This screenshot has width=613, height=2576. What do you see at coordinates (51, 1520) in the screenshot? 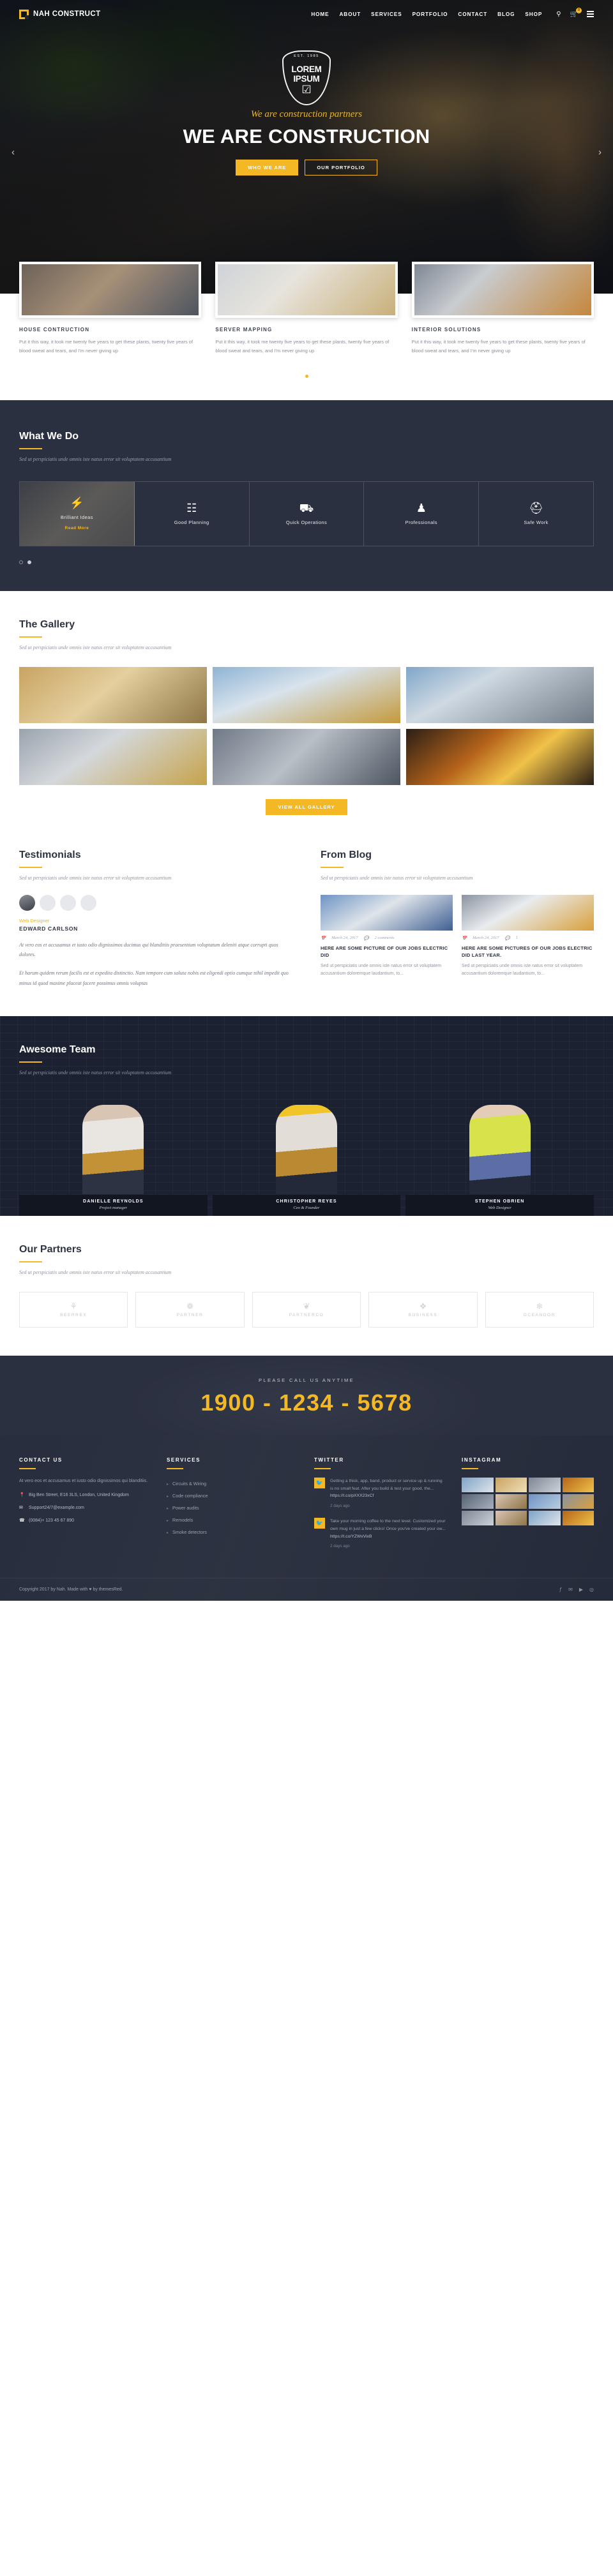
I see `footer-phone: (0084)+ 123 45 67 890` at bounding box center [51, 1520].